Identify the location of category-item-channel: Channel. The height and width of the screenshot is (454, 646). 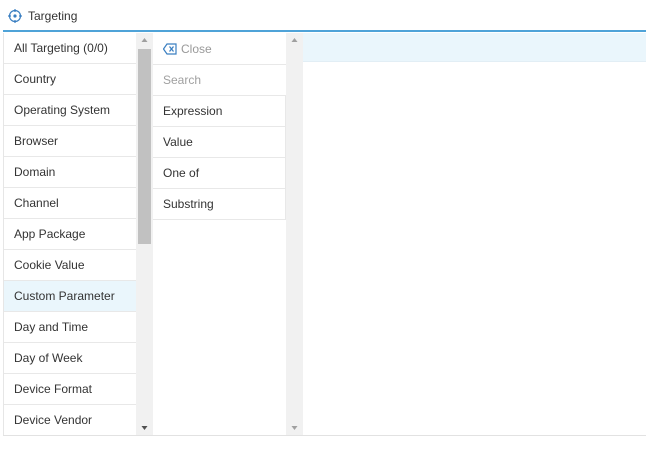
(70, 203).